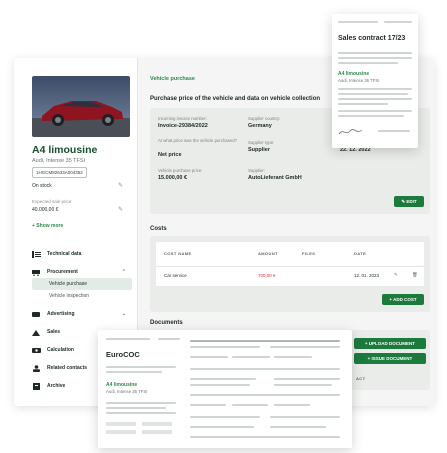 This screenshot has height=453, width=447. Describe the element at coordinates (65, 150) in the screenshot. I see `vehicle-title: A4 limousine` at that location.